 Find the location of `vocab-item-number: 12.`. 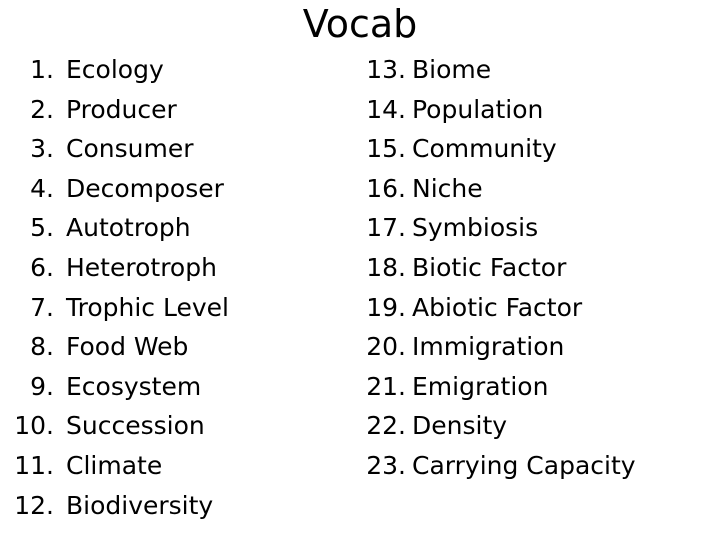

vocab-item-number: 12. is located at coordinates (34, 505).